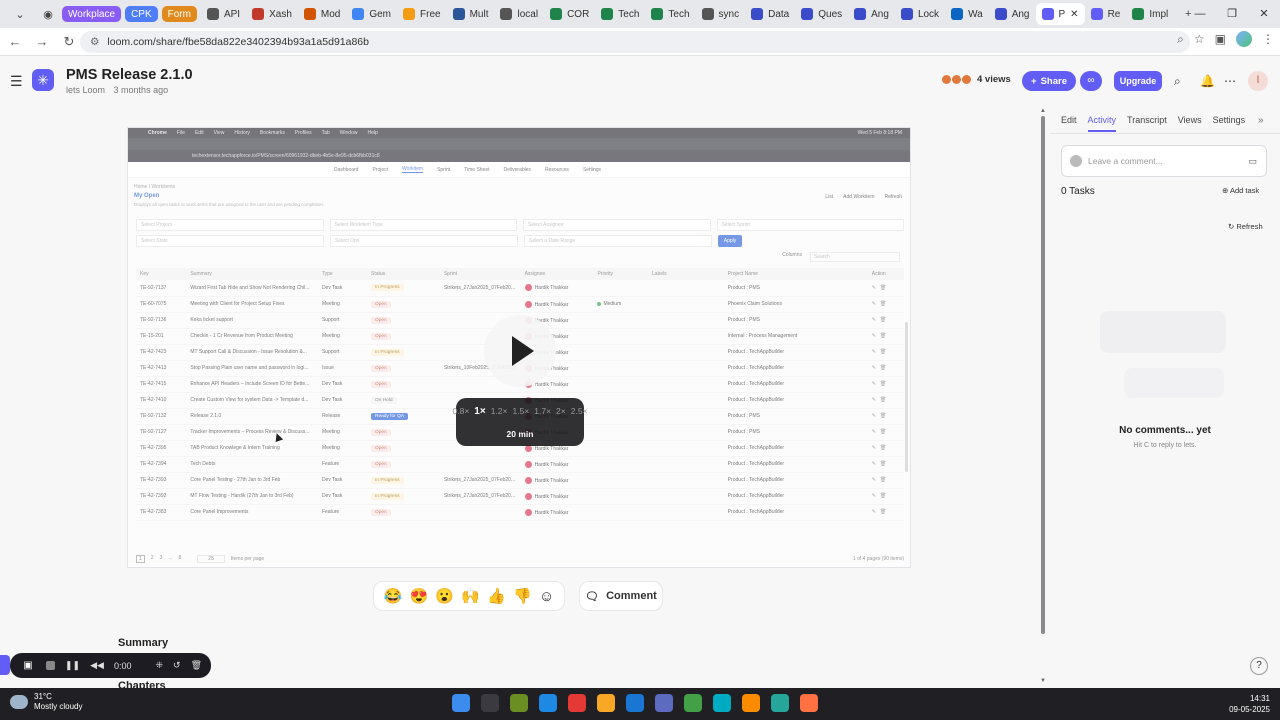  I want to click on minimize-icon: —, so click(1200, 14).